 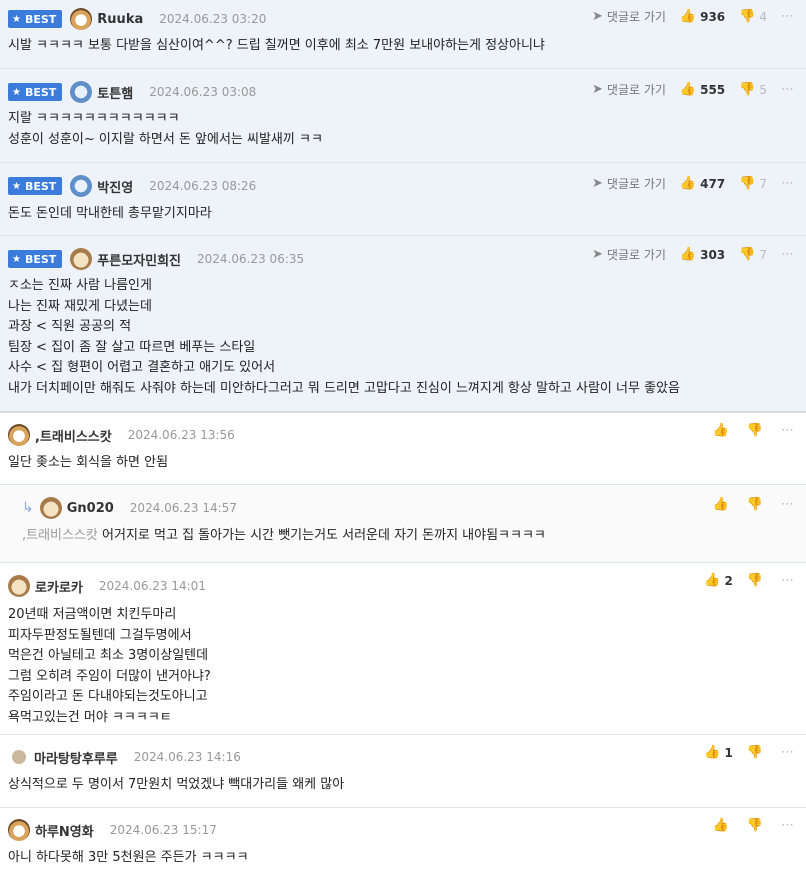 What do you see at coordinates (203, 92) in the screenshot?
I see `comment-date: 2024.06.23 03:08` at bounding box center [203, 92].